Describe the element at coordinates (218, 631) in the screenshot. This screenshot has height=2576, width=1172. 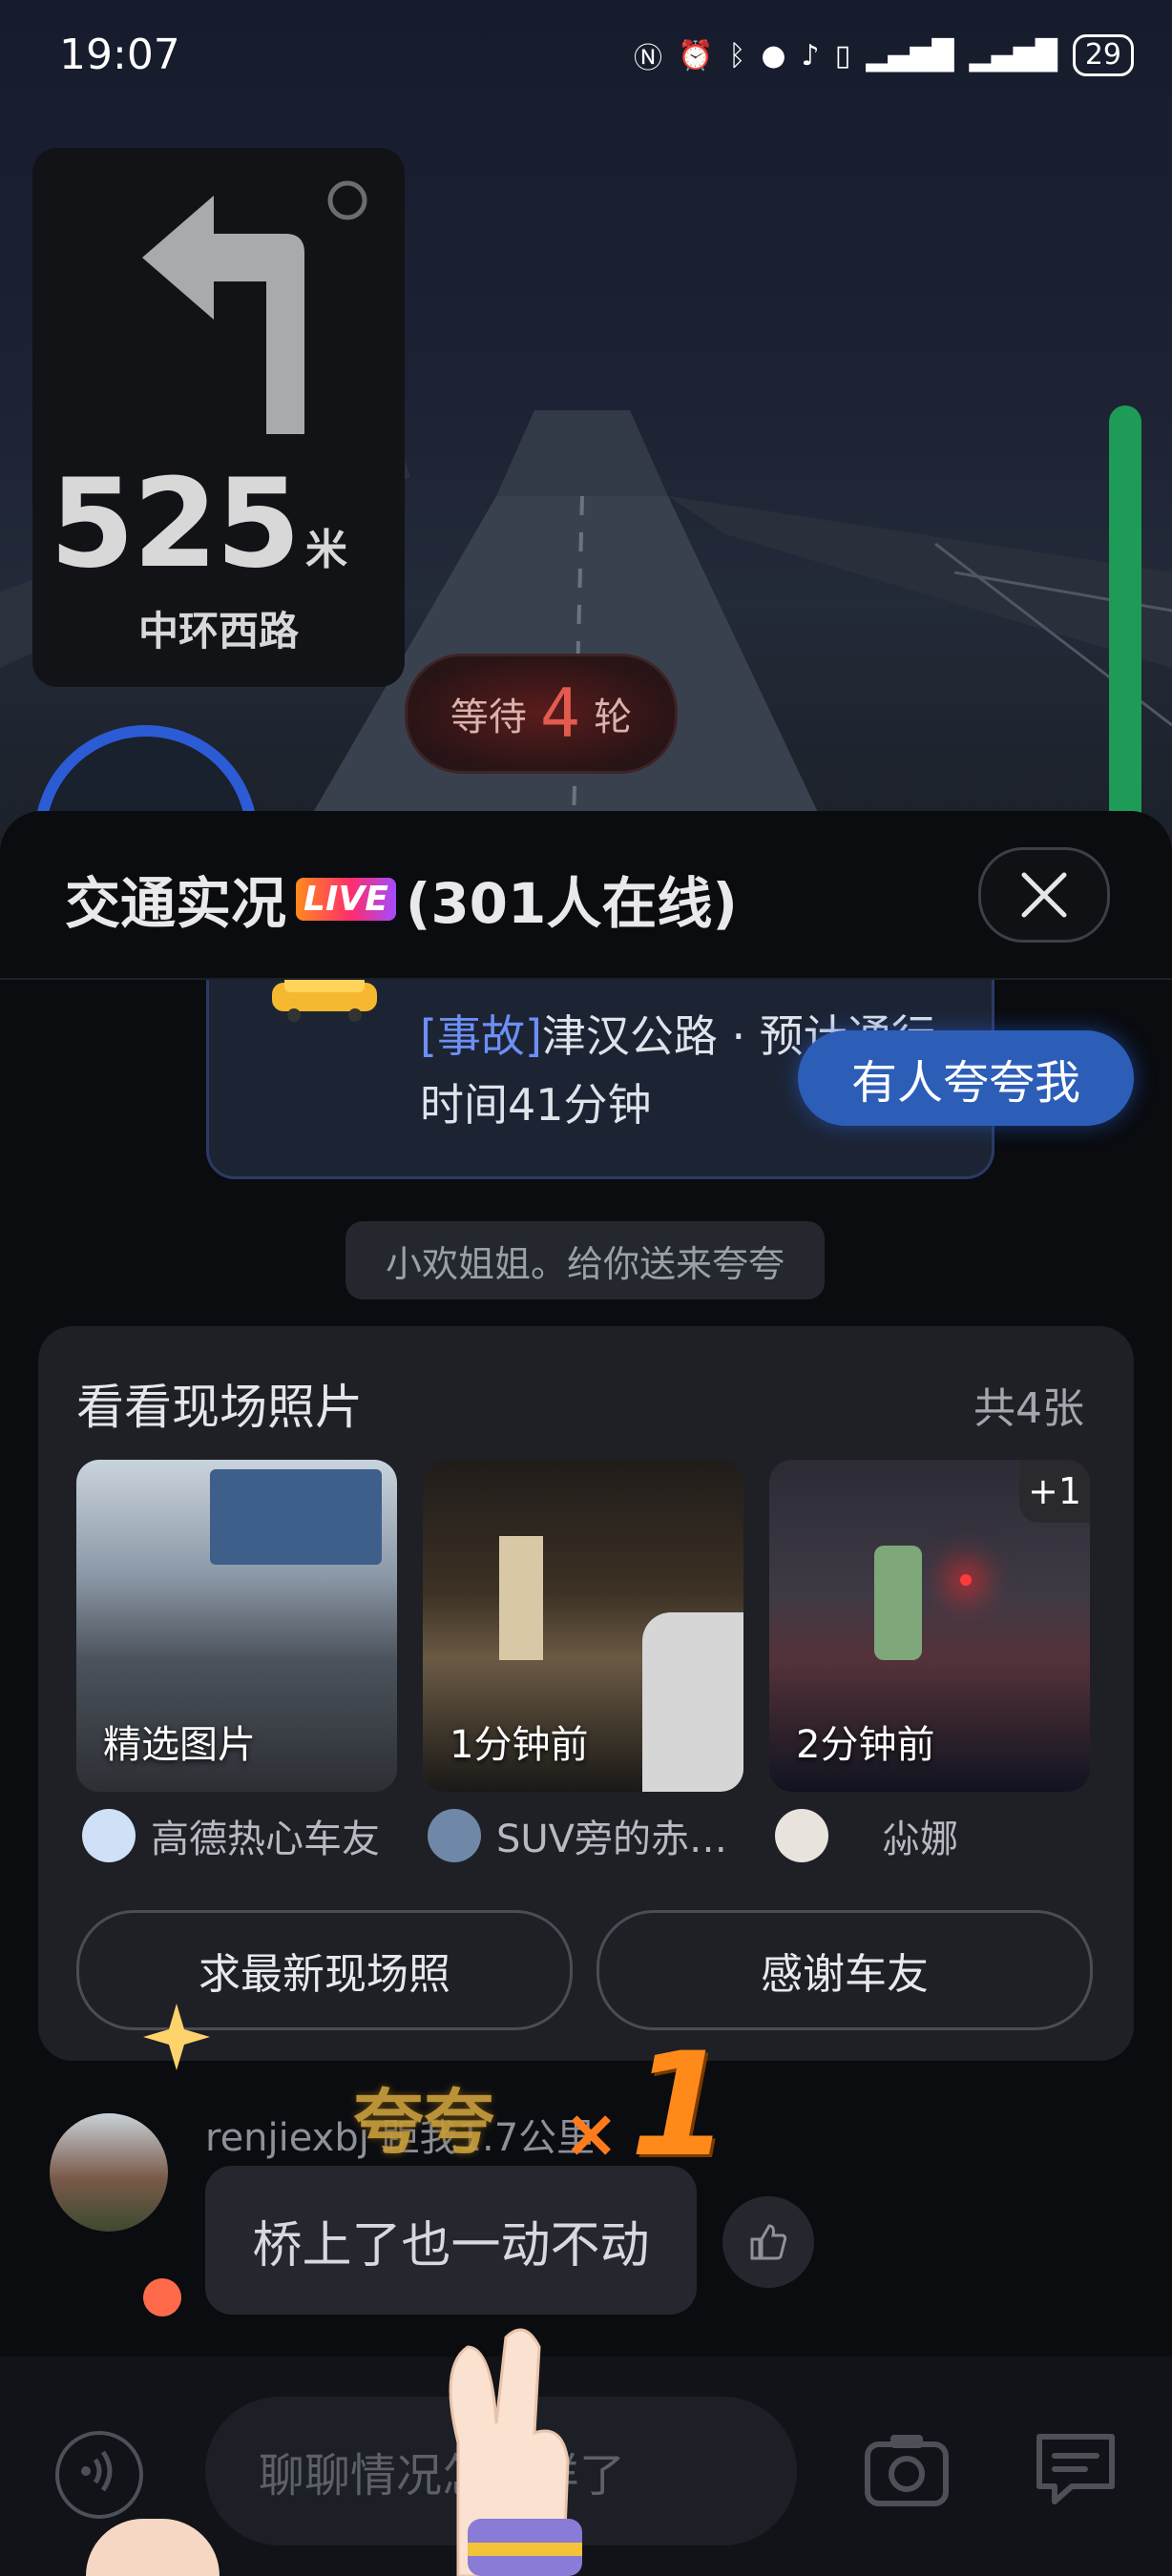
I see `turn-road-name: 中环西路` at that location.